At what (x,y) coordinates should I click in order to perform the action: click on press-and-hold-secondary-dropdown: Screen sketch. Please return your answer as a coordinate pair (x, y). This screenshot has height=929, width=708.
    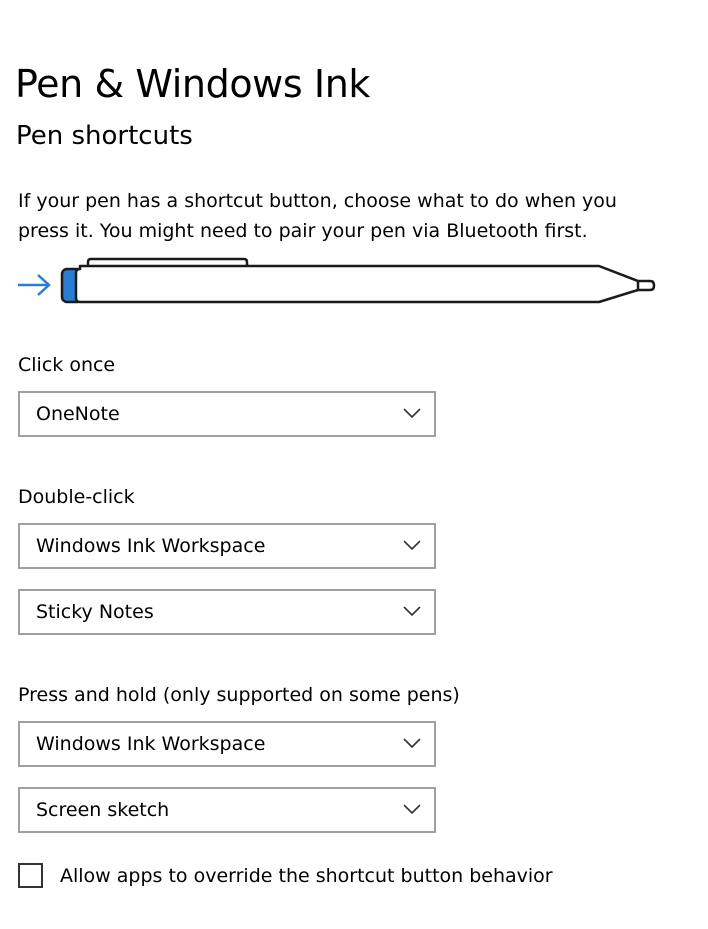
    Looking at the image, I should click on (227, 810).